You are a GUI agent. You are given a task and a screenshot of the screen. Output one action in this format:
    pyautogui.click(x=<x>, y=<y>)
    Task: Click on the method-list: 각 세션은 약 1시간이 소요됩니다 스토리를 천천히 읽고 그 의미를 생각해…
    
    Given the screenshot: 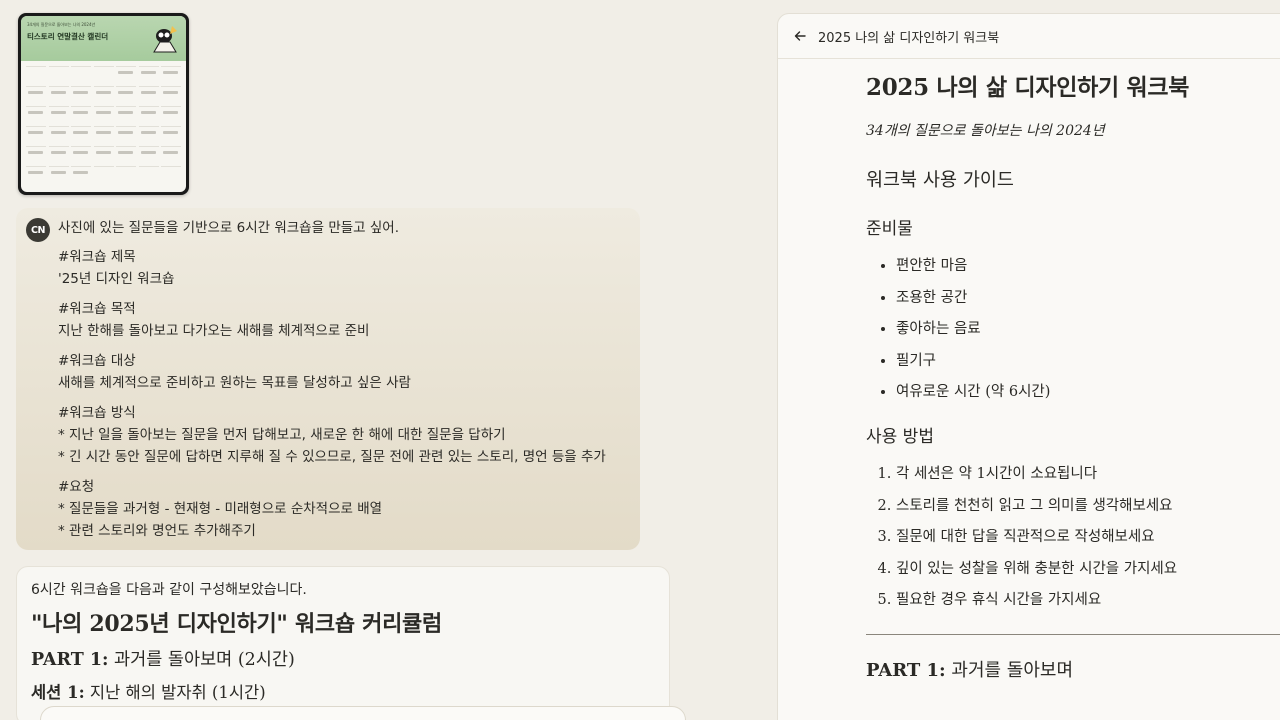 What is the action you would take?
    pyautogui.click(x=1073, y=537)
    